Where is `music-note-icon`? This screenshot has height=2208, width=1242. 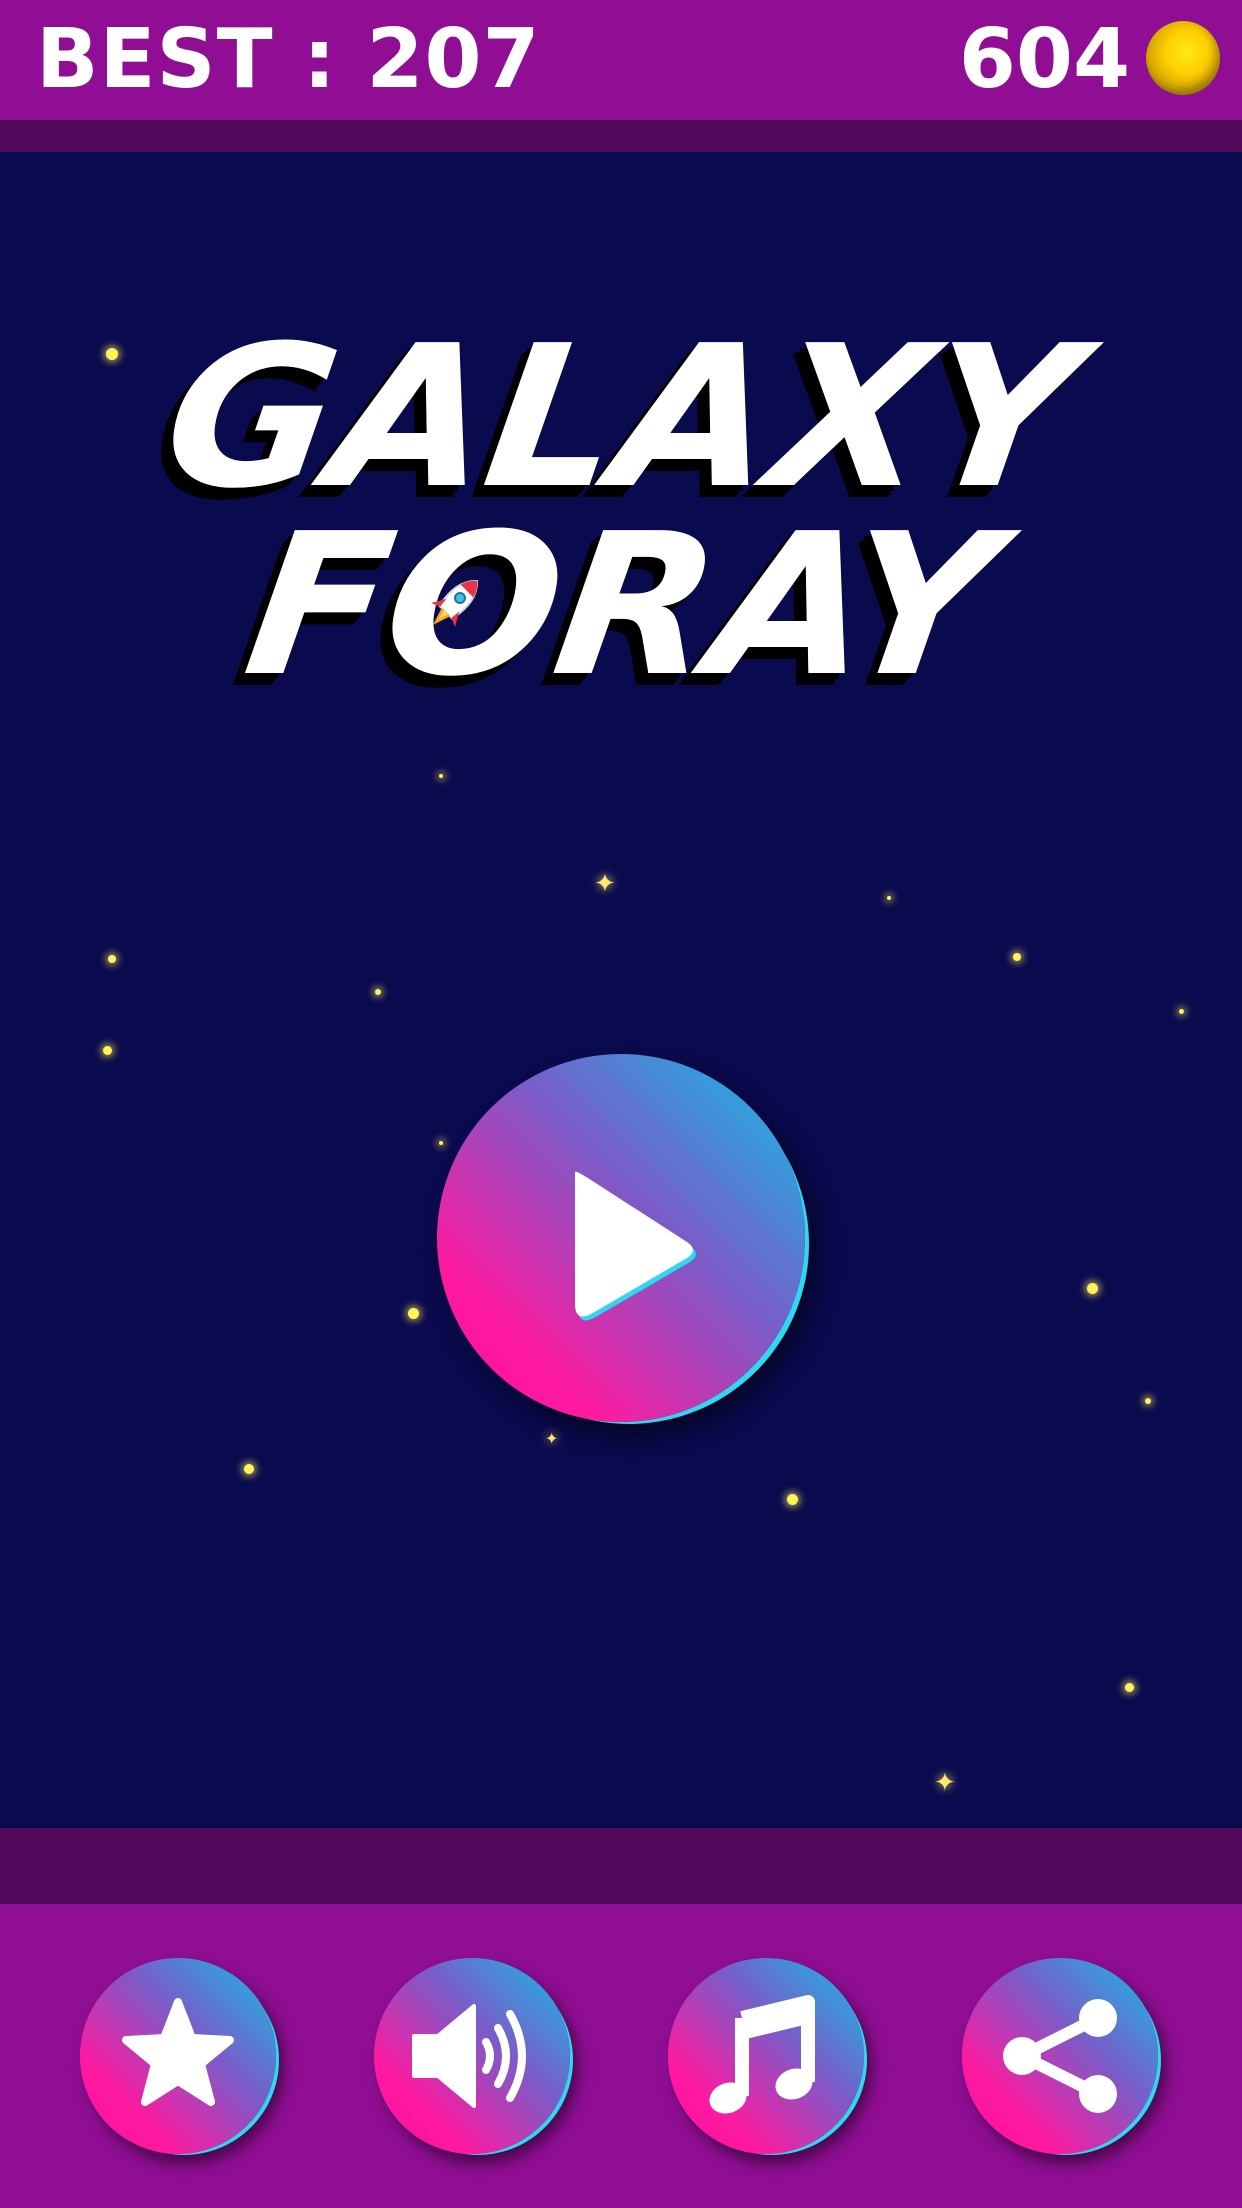
music-note-icon is located at coordinates (762, 2054).